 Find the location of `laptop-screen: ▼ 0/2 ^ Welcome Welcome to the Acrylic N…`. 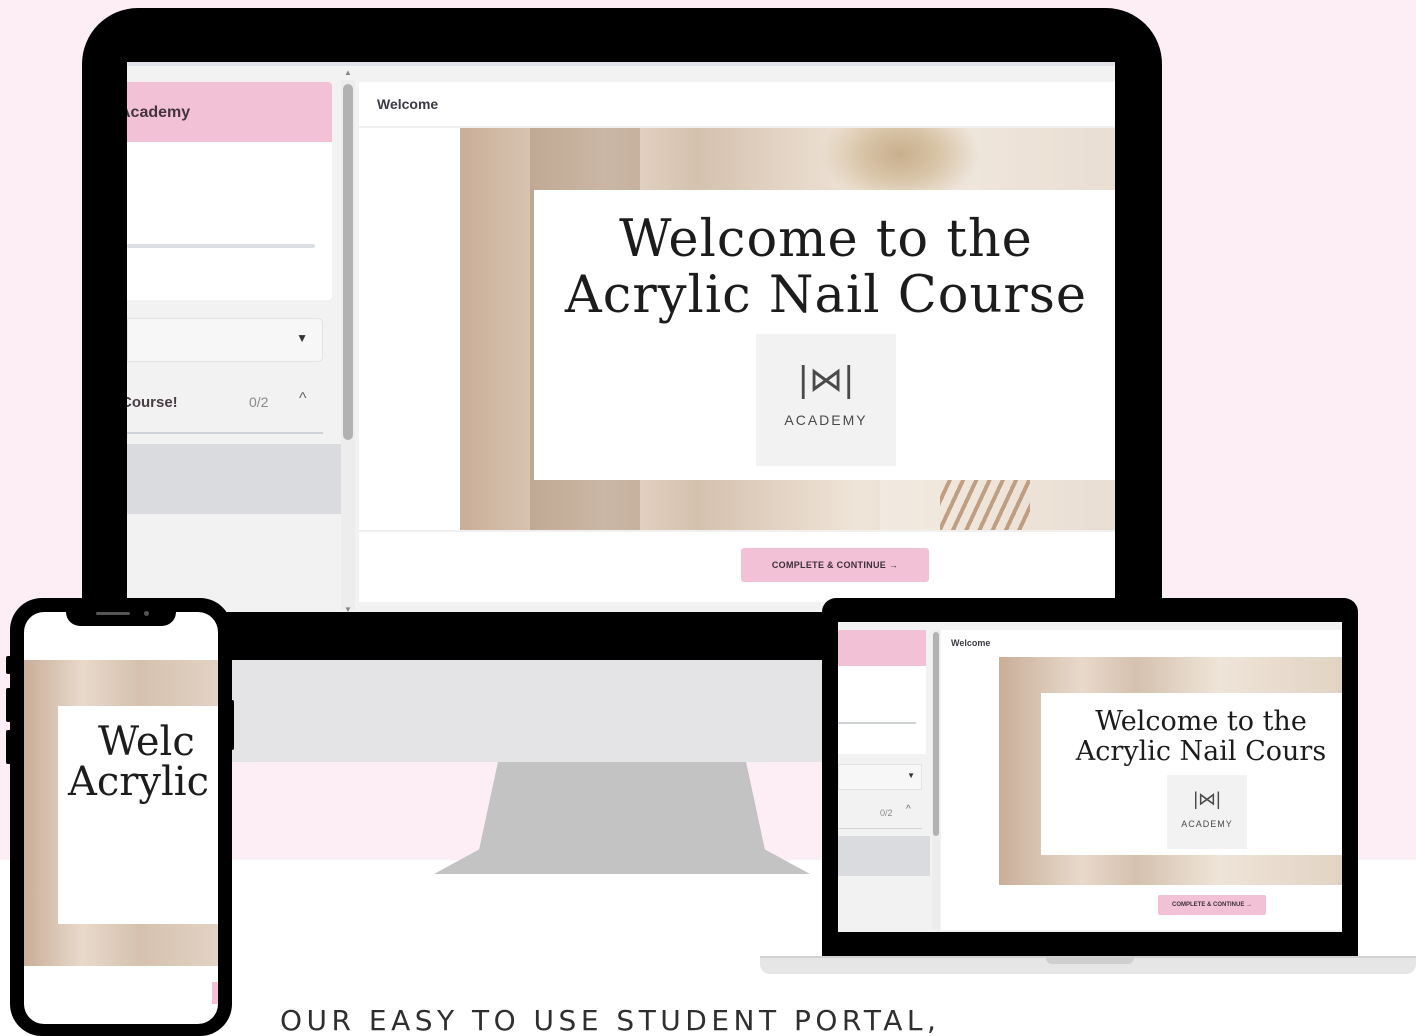

laptop-screen: ▼ 0/2 ^ Welcome Welcome to the Acrylic N… is located at coordinates (1090, 777).